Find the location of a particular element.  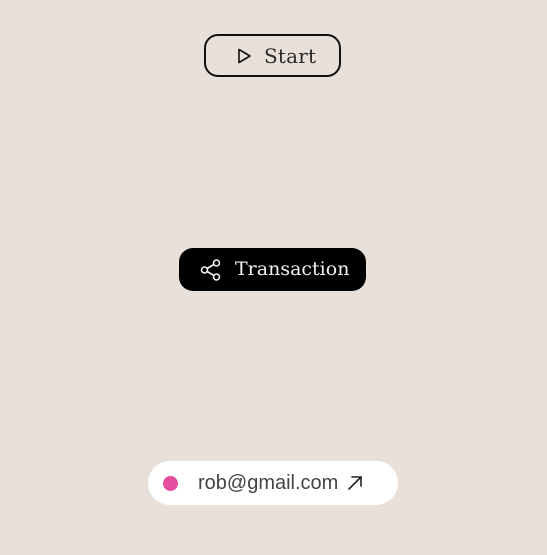

start-button: Start is located at coordinates (272, 55).